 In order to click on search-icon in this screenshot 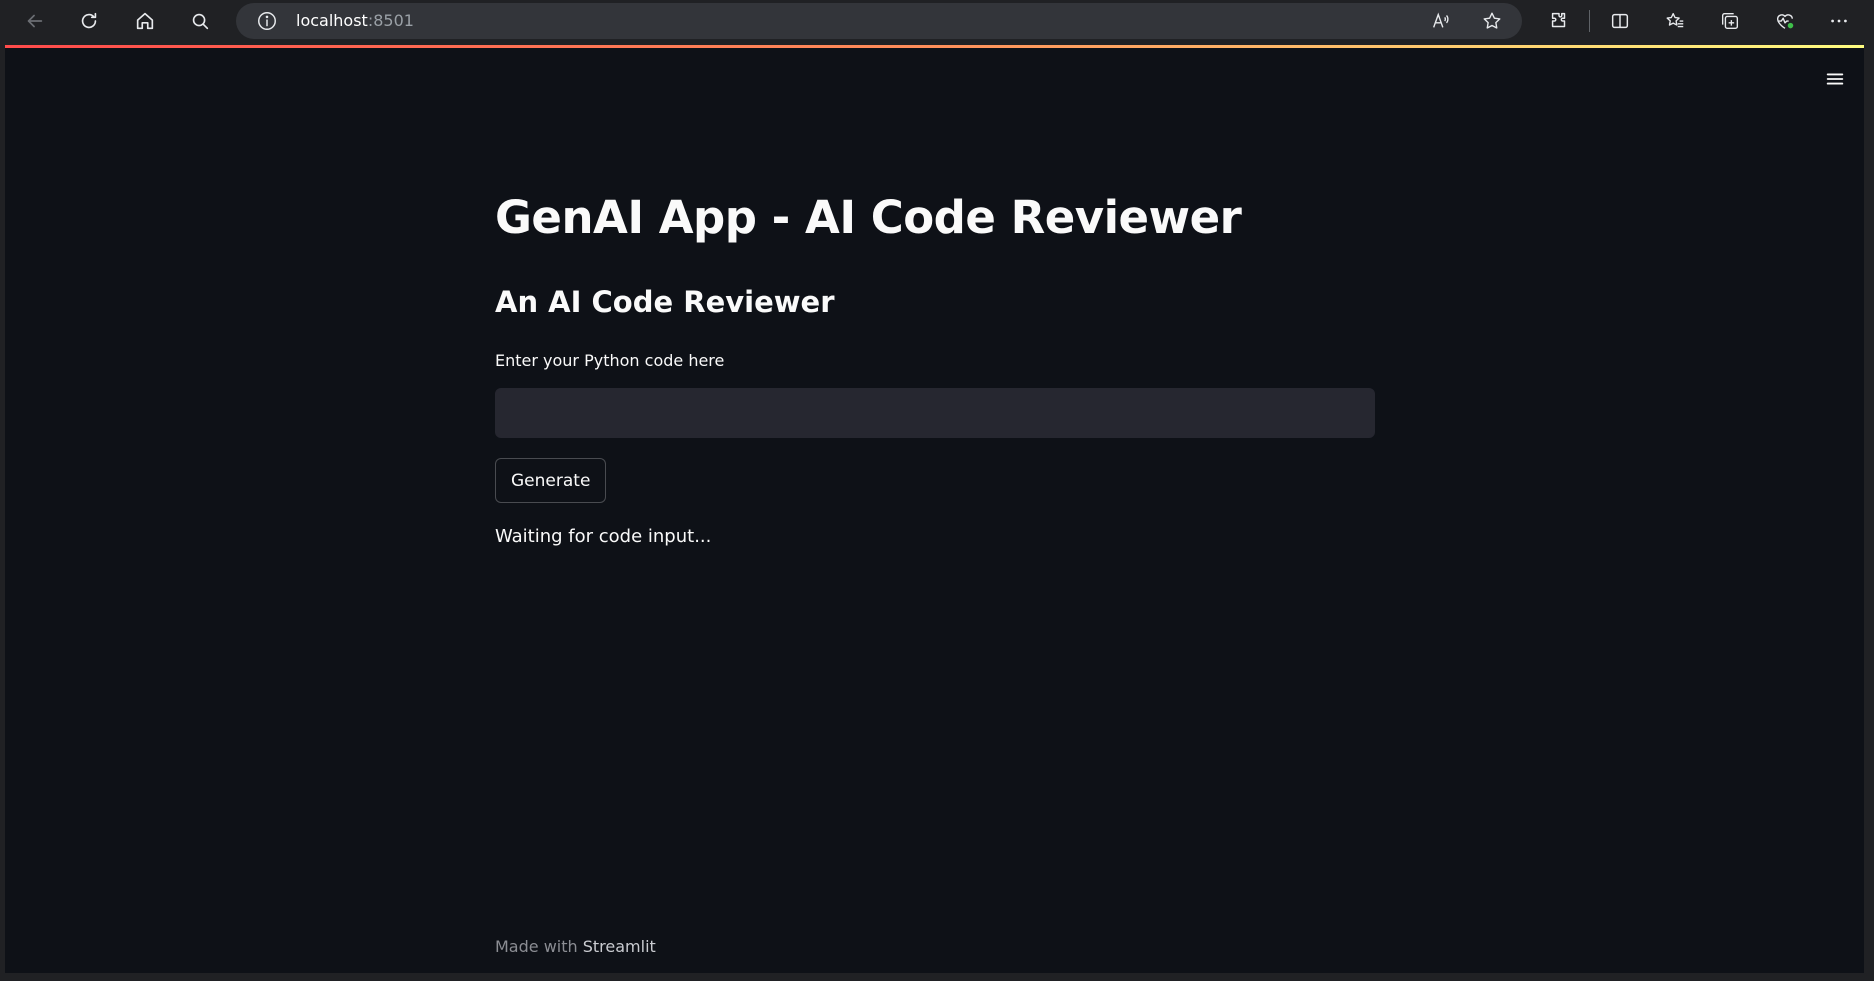, I will do `click(200, 21)`.